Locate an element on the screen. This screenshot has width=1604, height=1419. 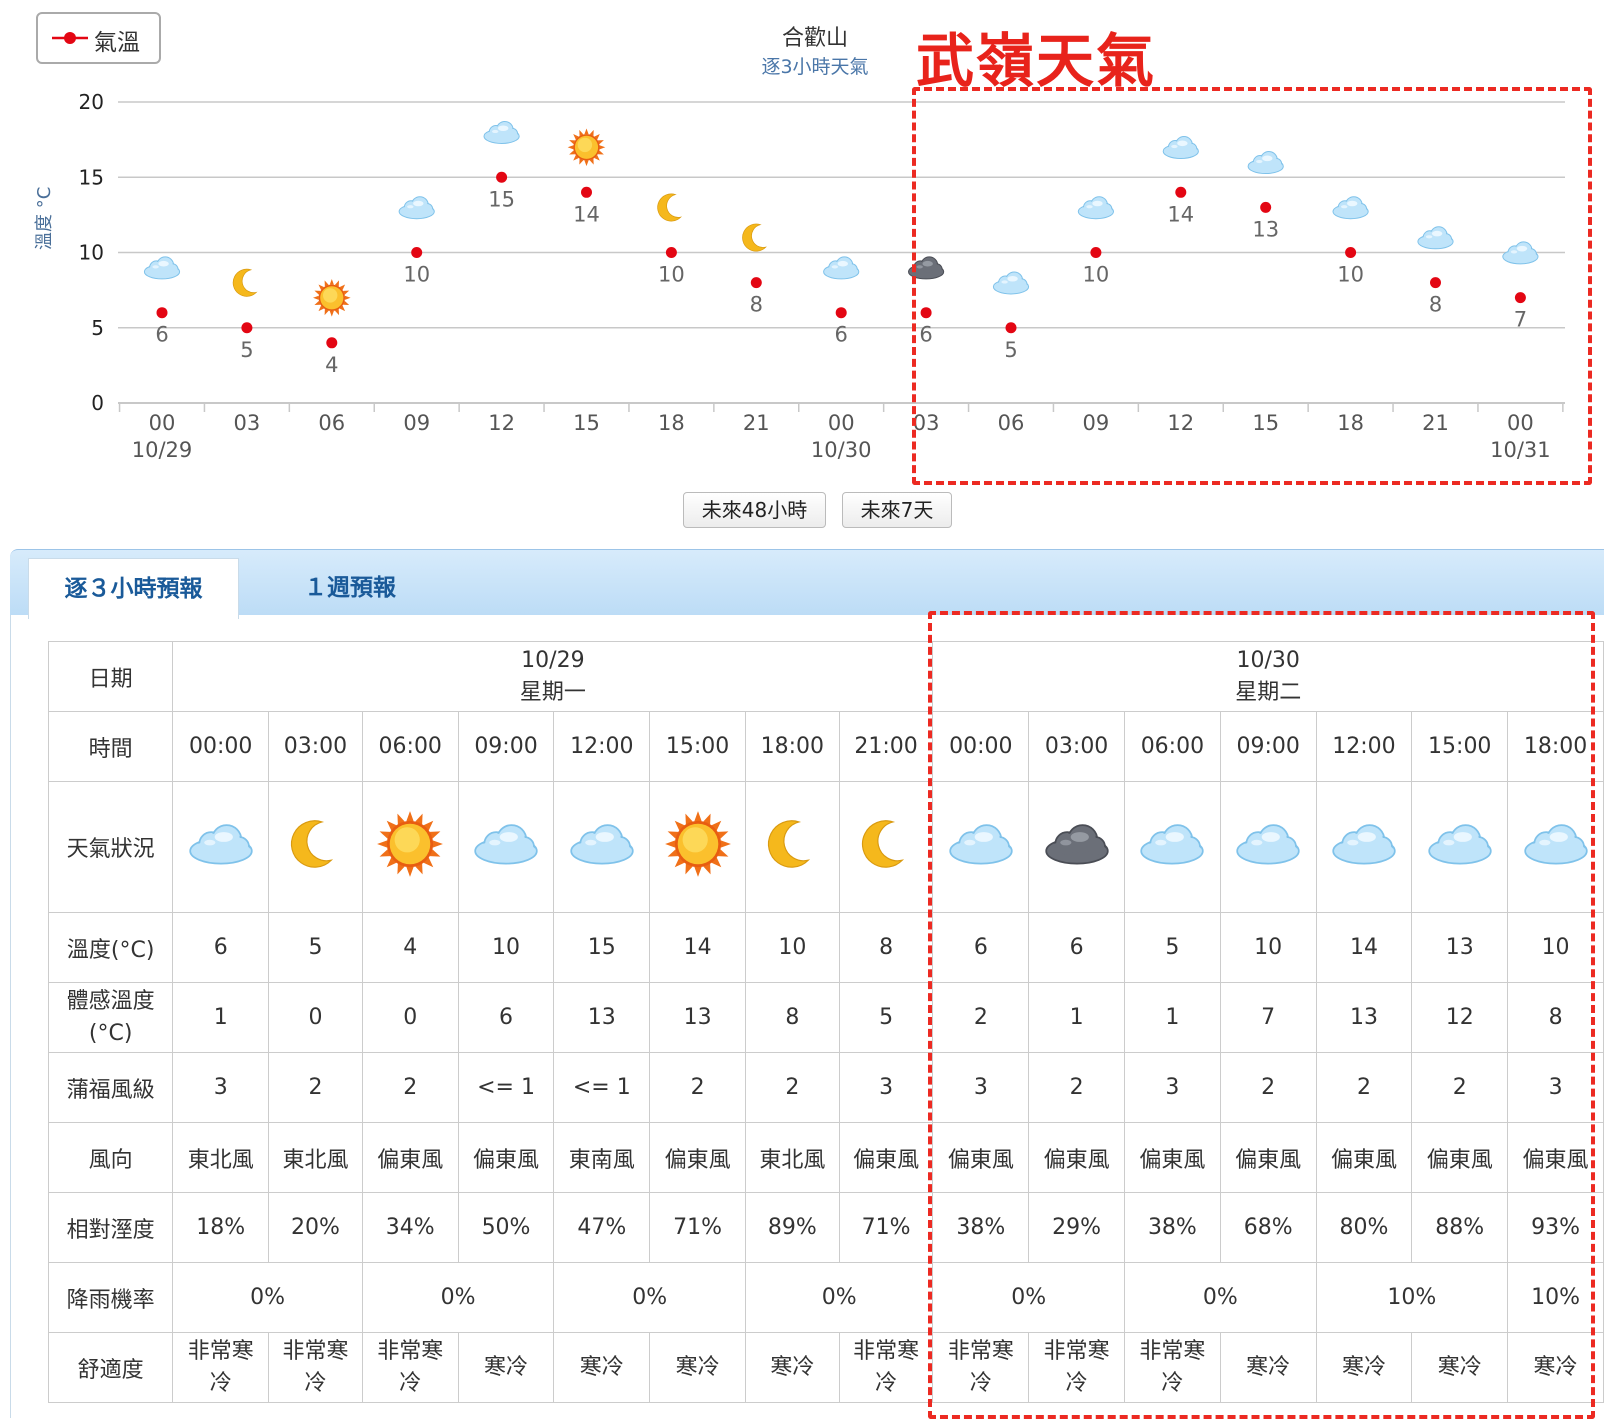
row-header-weather: 天氣狀況 is located at coordinates (110, 847).